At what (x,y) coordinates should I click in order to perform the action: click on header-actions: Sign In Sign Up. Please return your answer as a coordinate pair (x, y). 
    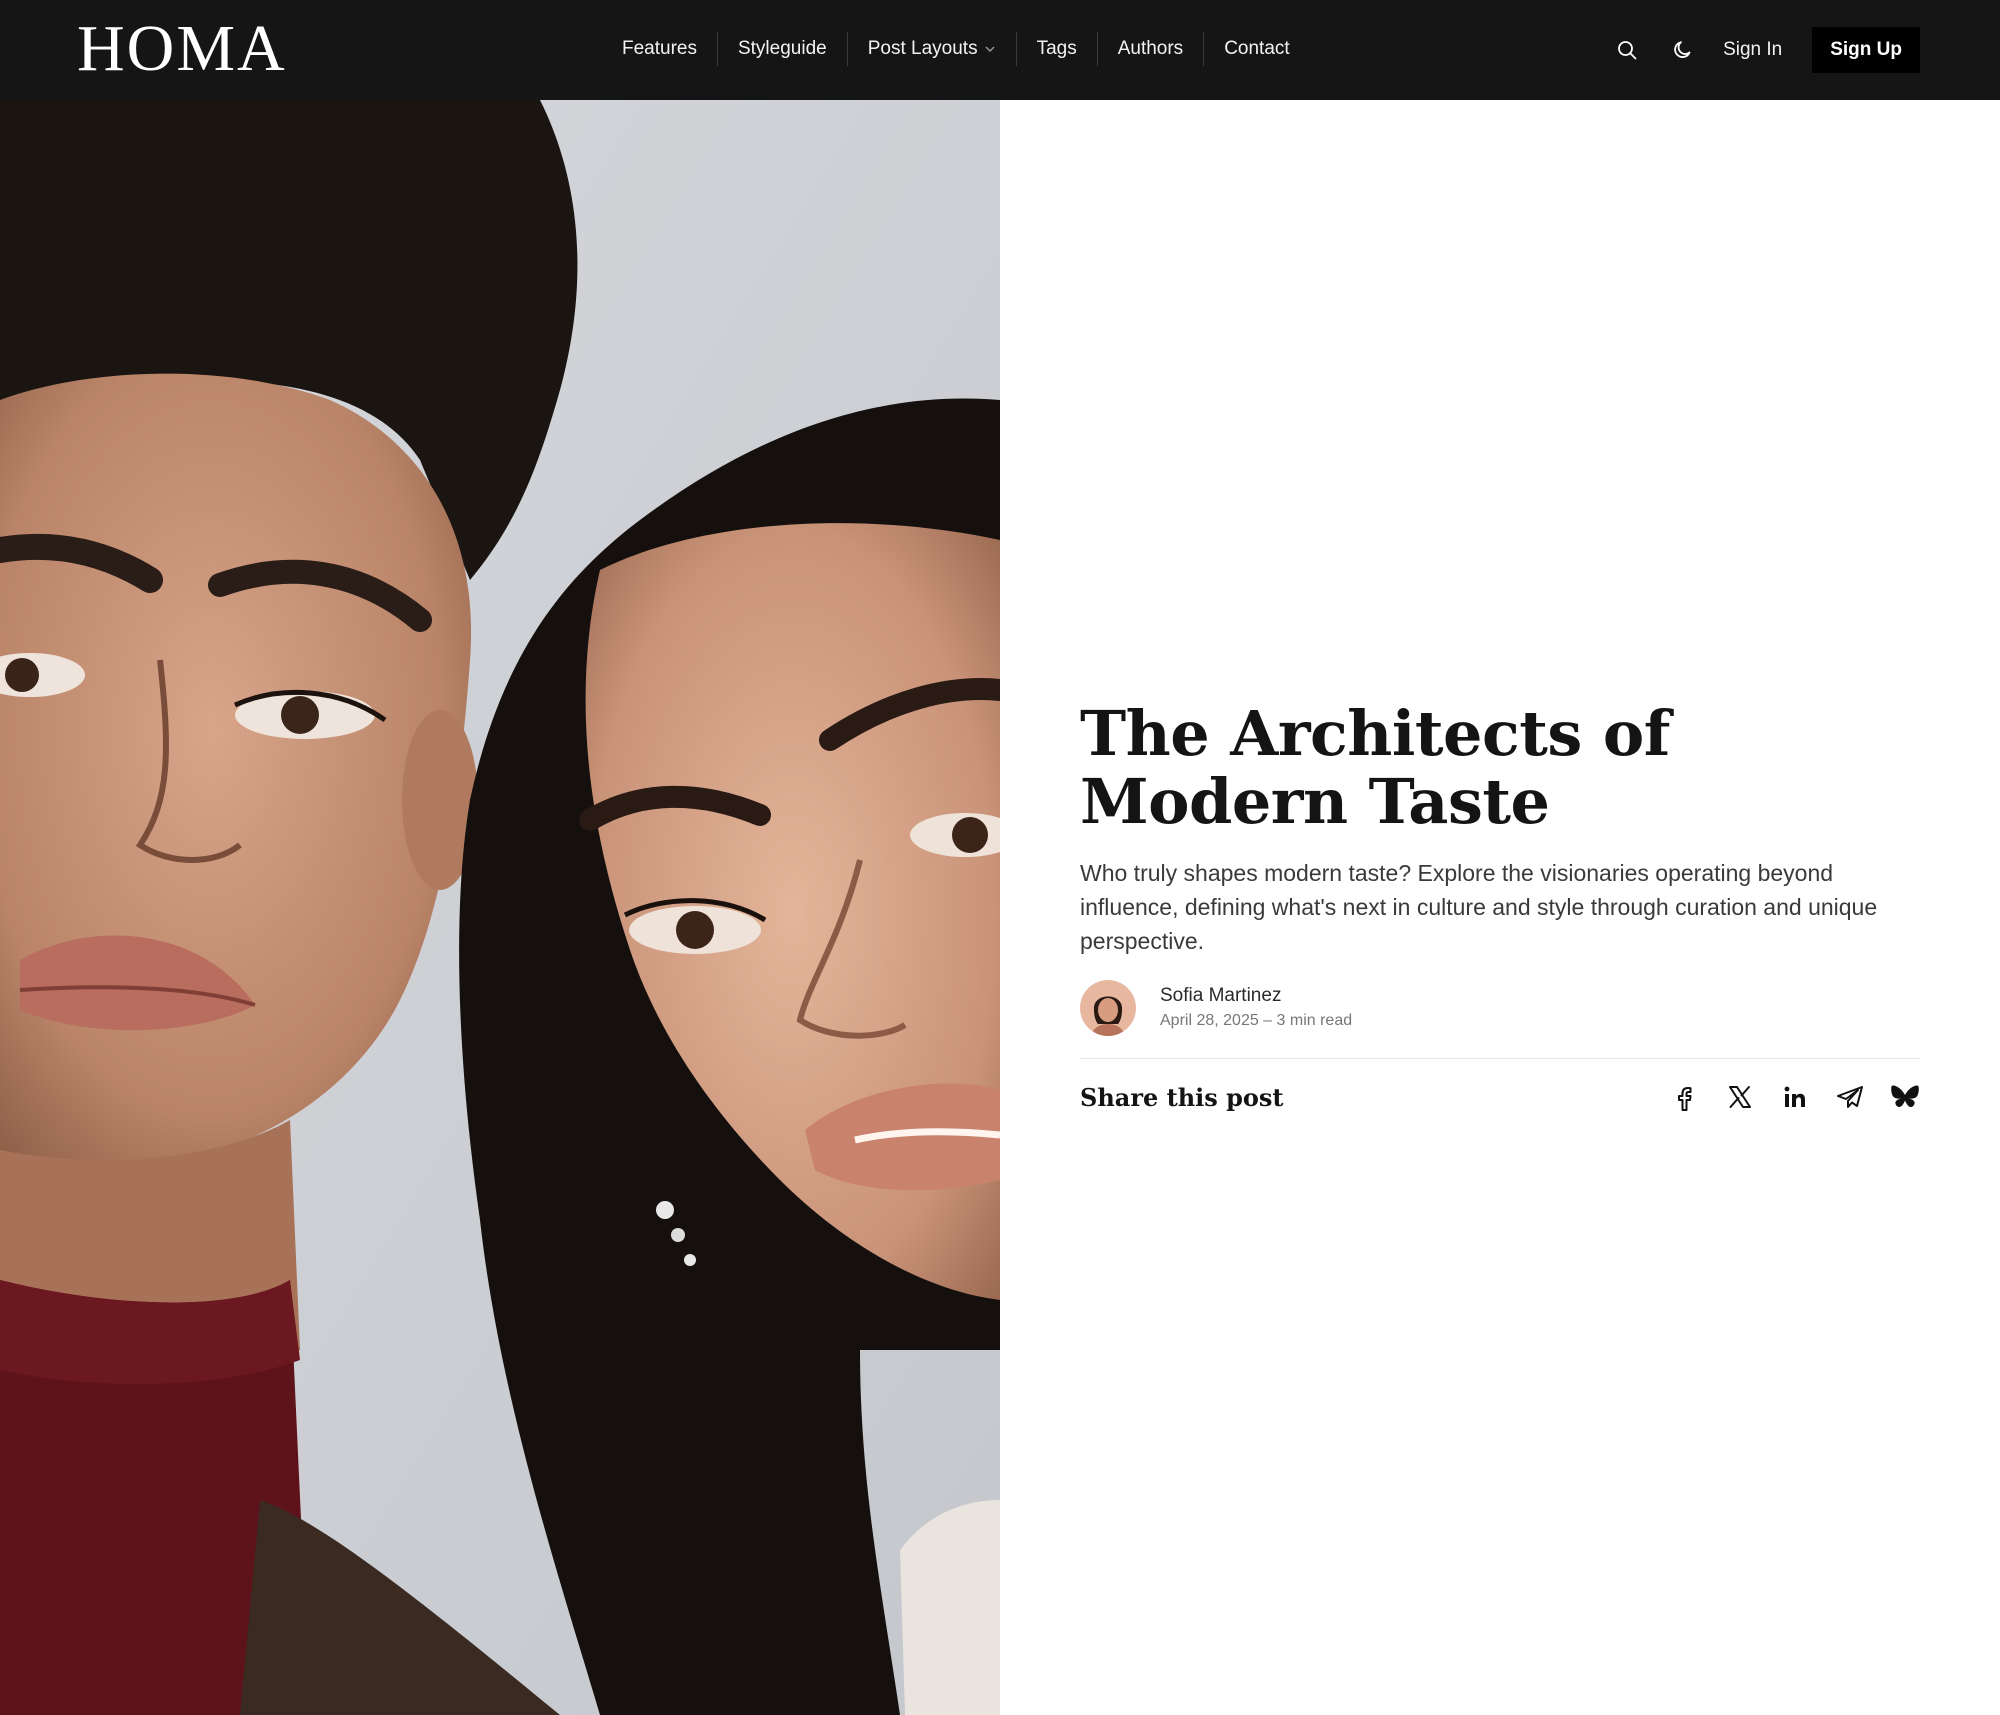
    Looking at the image, I should click on (1765, 50).